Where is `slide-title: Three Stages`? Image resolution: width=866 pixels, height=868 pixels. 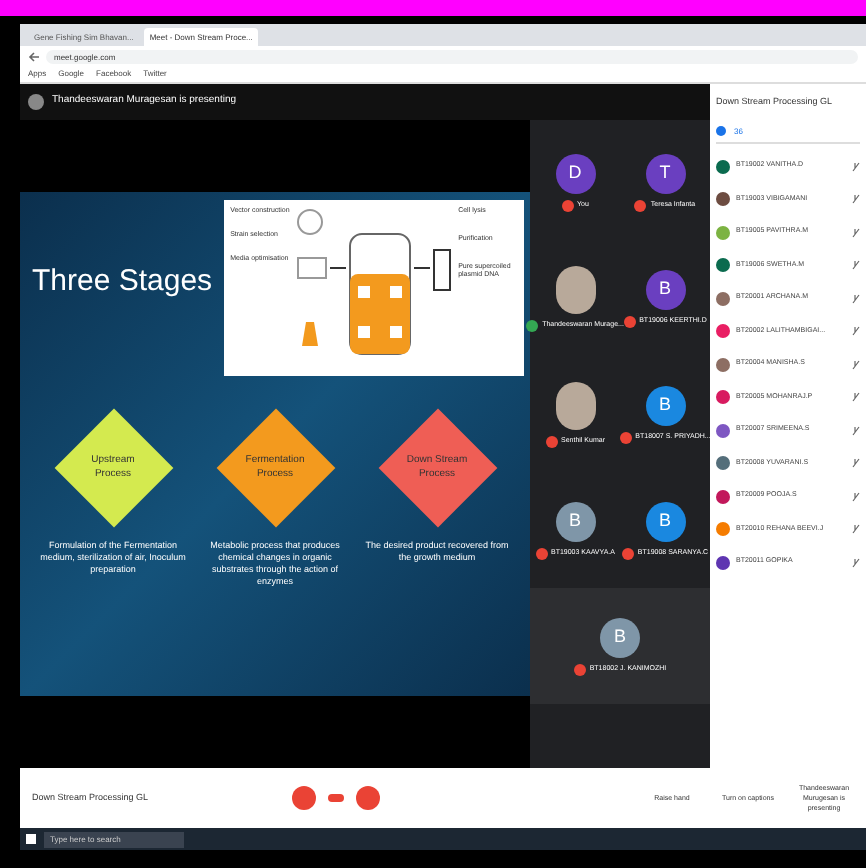 slide-title: Three Stages is located at coordinates (122, 282).